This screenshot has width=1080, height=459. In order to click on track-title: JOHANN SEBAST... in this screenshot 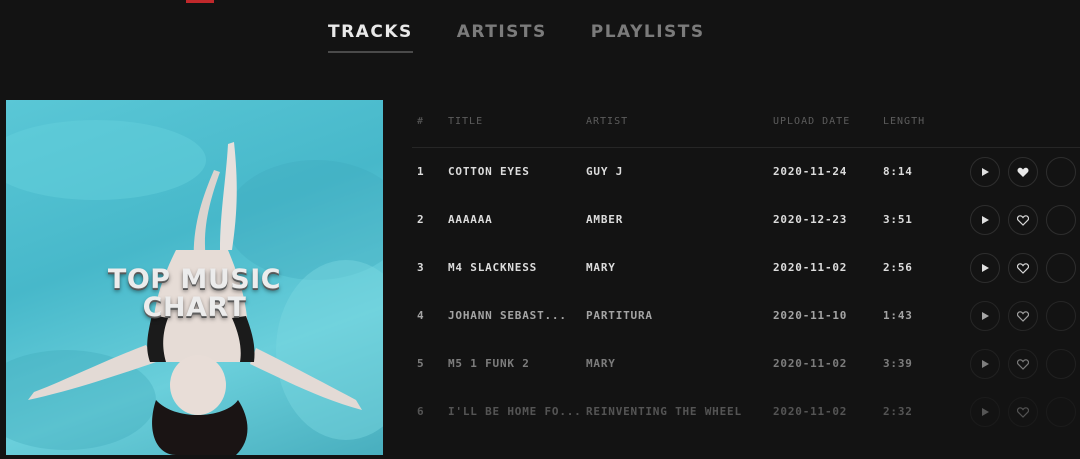, I will do `click(507, 315)`.